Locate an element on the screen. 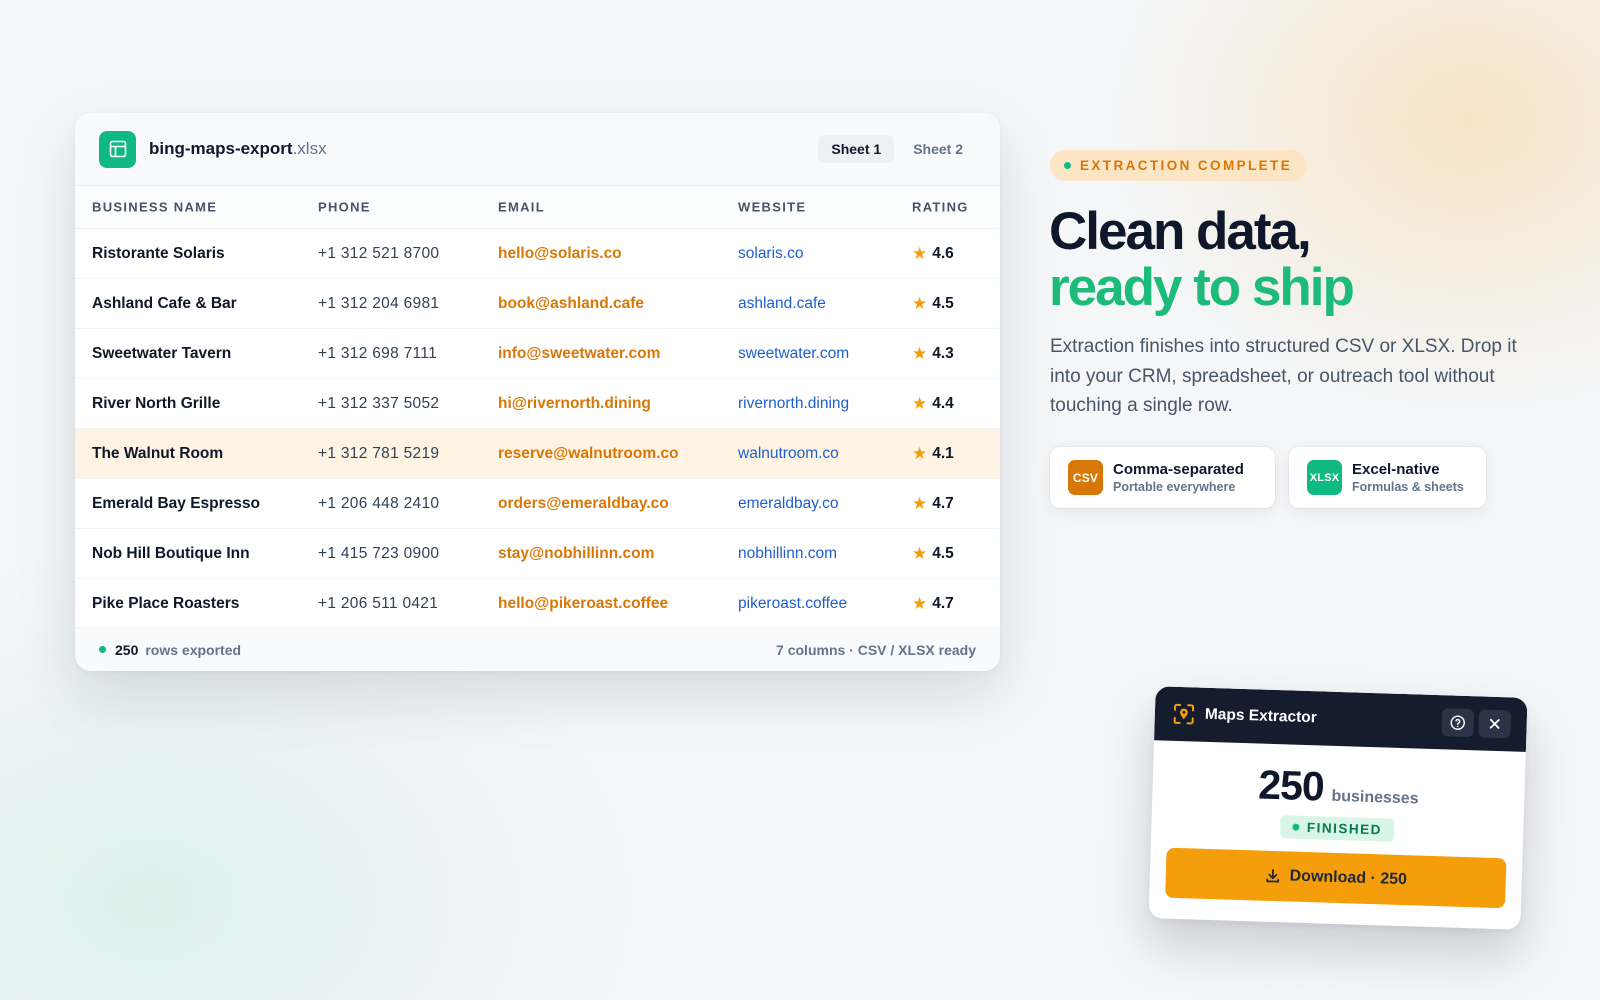 The image size is (1600, 1000). format-card-csv: CSV Comma-separated Portable everywhere is located at coordinates (1162, 477).